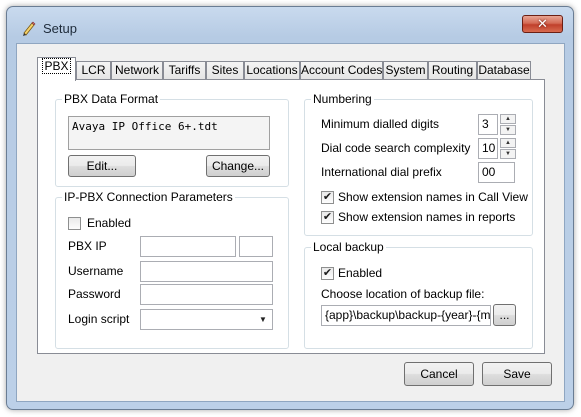  What do you see at coordinates (290, 25) in the screenshot?
I see `title-bar: Setup ✕` at bounding box center [290, 25].